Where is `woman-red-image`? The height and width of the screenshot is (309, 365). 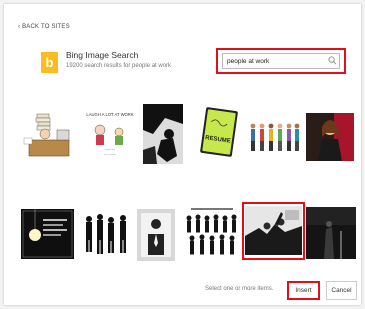 woman-red-image is located at coordinates (330, 137).